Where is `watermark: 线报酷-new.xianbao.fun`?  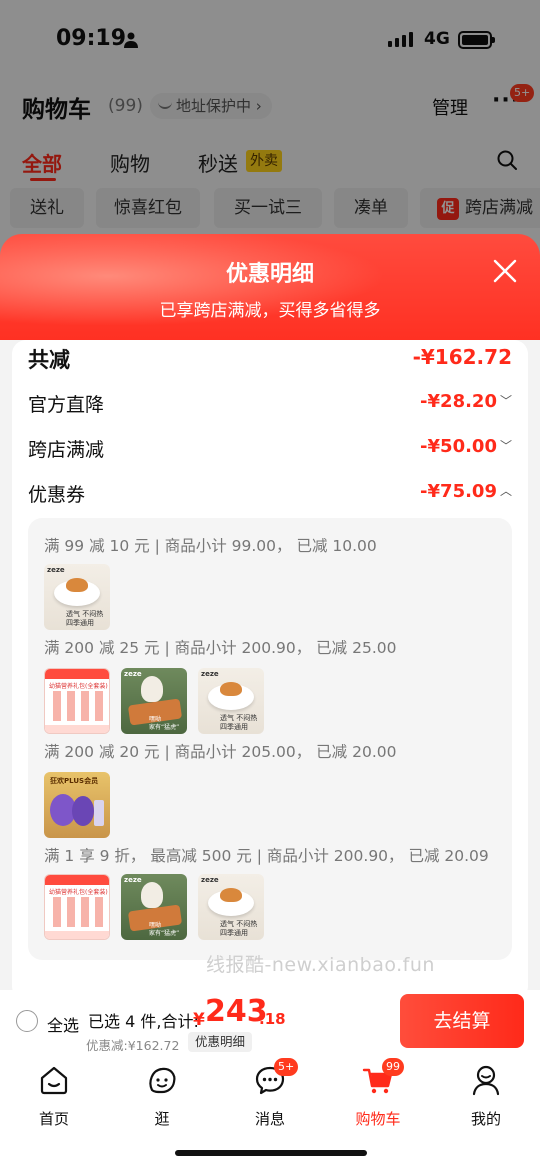
watermark: 线报酷-new.xianbao.fun is located at coordinates (320, 965).